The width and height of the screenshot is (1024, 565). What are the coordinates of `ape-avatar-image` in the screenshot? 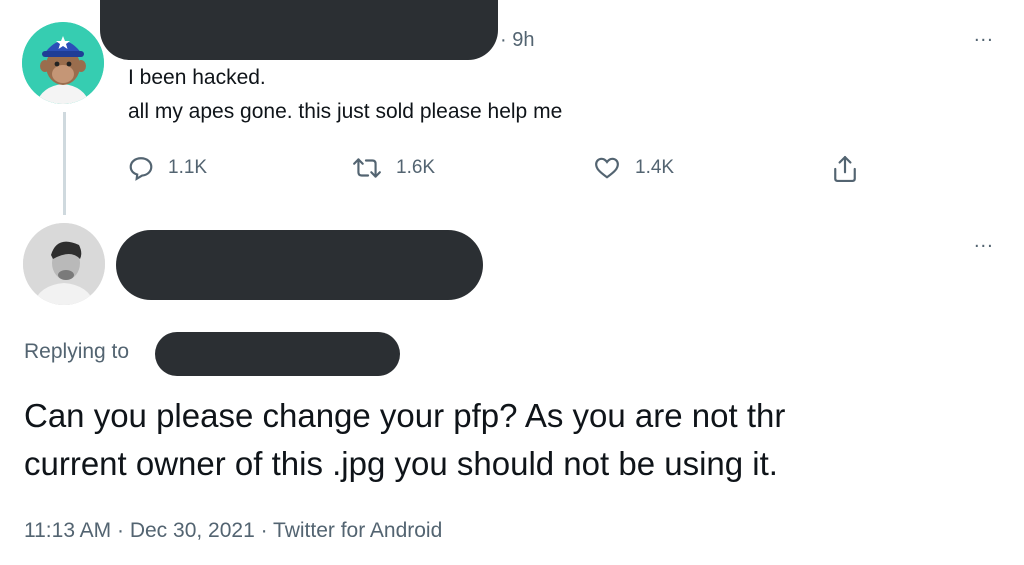 It's located at (63, 63).